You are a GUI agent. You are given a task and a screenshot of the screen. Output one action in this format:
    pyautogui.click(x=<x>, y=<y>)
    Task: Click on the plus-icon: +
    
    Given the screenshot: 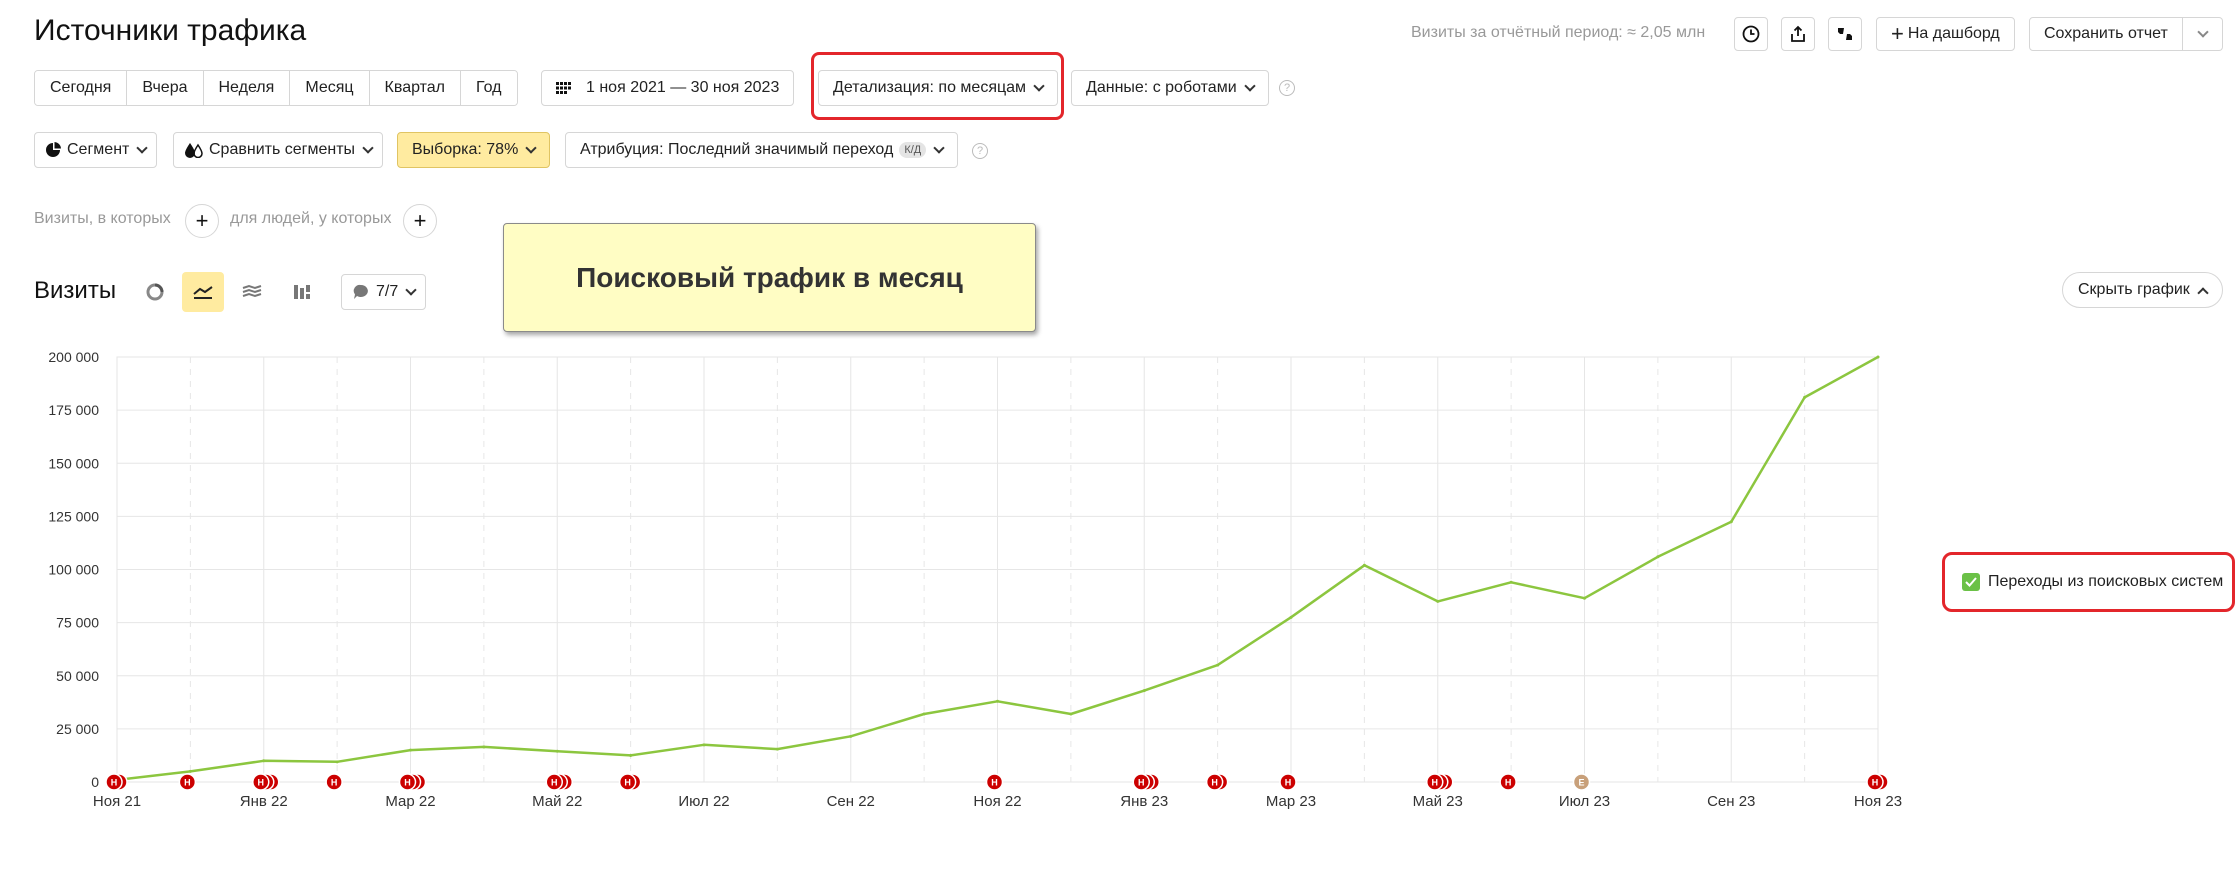 What is the action you would take?
    pyautogui.click(x=1897, y=33)
    